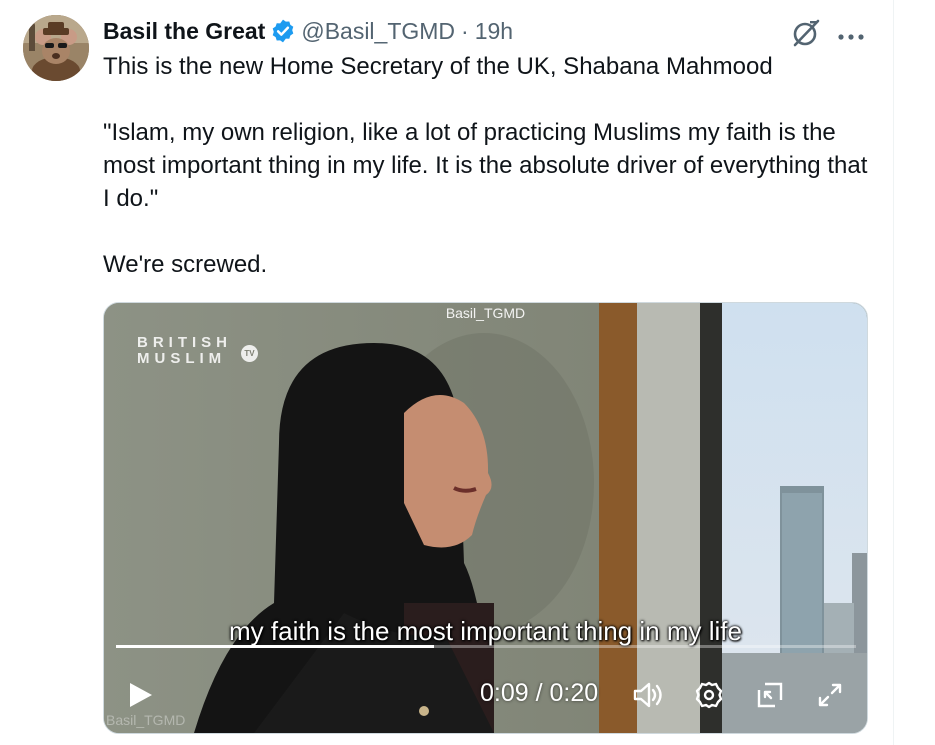 This screenshot has width=935, height=745. Describe the element at coordinates (249, 353) in the screenshot. I see `channel-brand-badge: TV` at that location.